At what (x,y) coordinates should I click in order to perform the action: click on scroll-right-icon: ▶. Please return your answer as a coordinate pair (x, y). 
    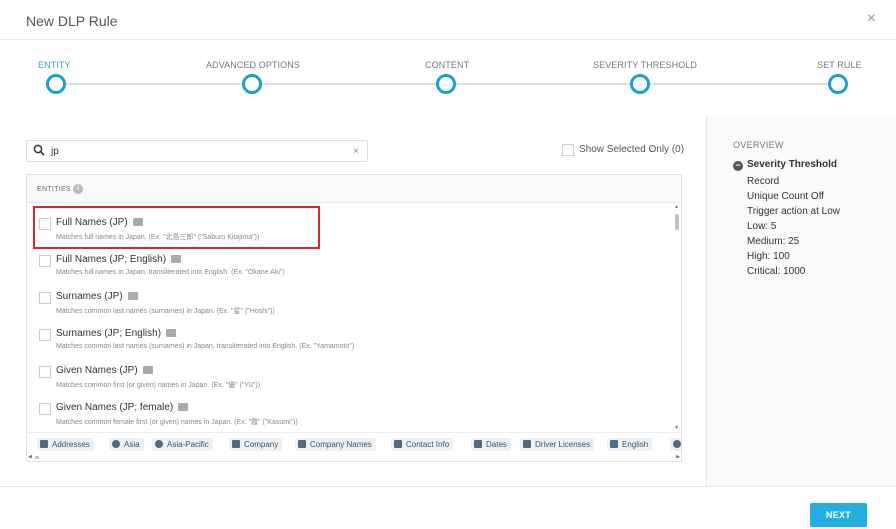
    Looking at the image, I should click on (678, 457).